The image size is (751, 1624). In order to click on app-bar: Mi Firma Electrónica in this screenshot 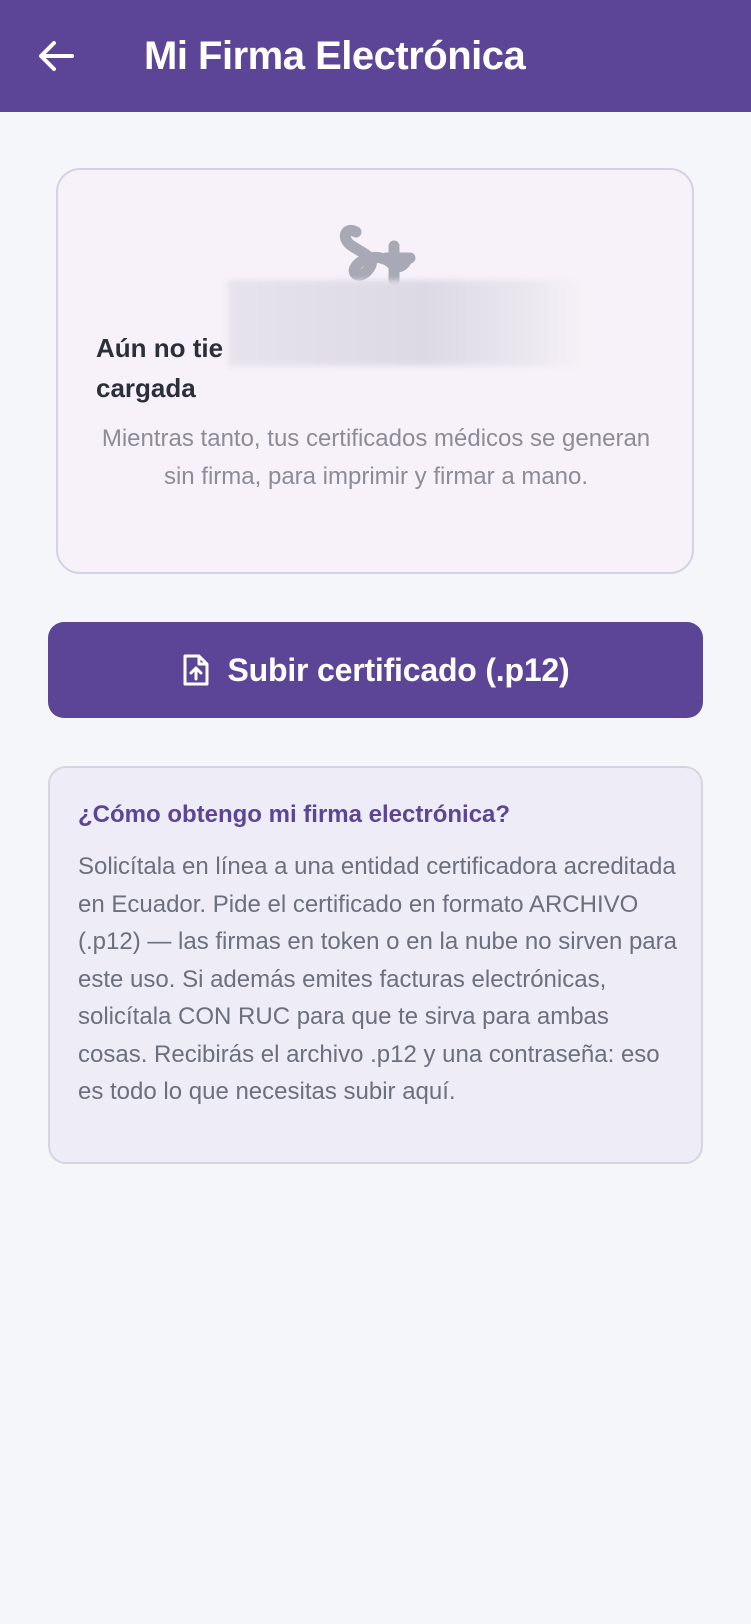, I will do `click(375, 56)`.